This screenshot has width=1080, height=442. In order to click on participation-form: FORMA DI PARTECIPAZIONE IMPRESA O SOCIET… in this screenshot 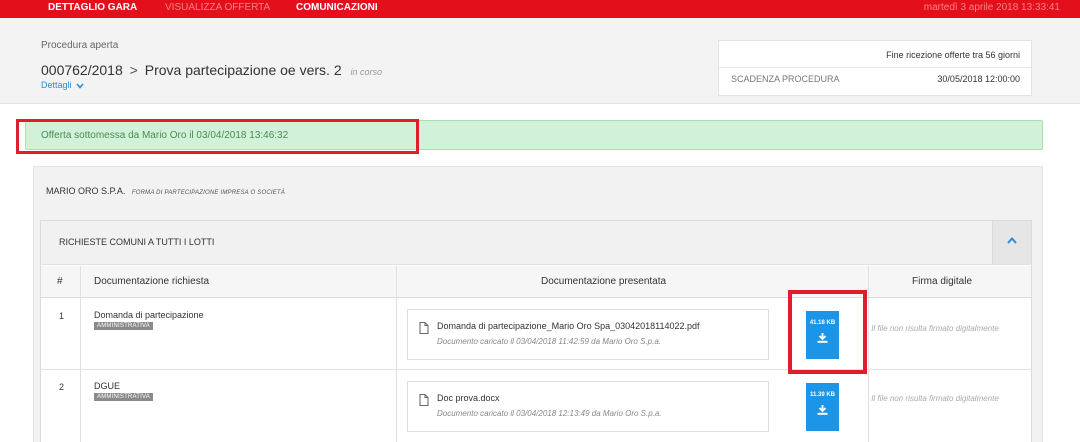, I will do `click(208, 193)`.